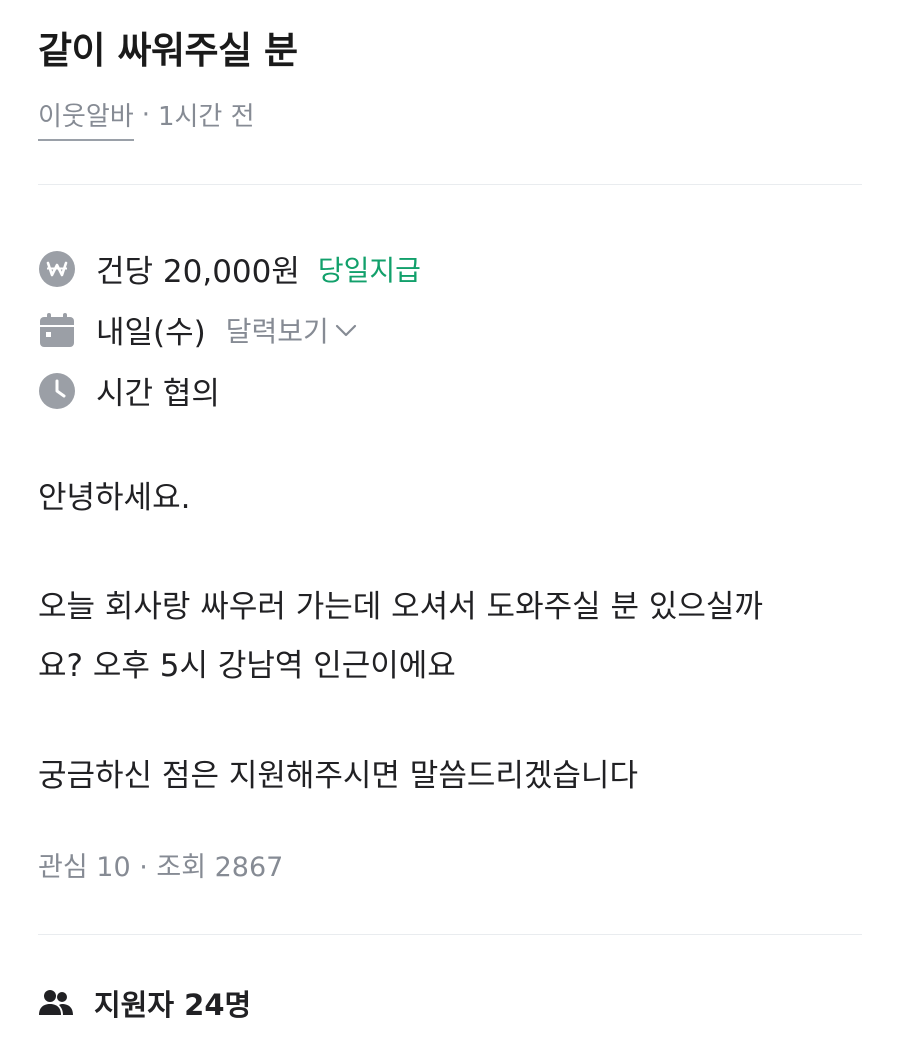  Describe the element at coordinates (57, 269) in the screenshot. I see `won-icon` at that location.